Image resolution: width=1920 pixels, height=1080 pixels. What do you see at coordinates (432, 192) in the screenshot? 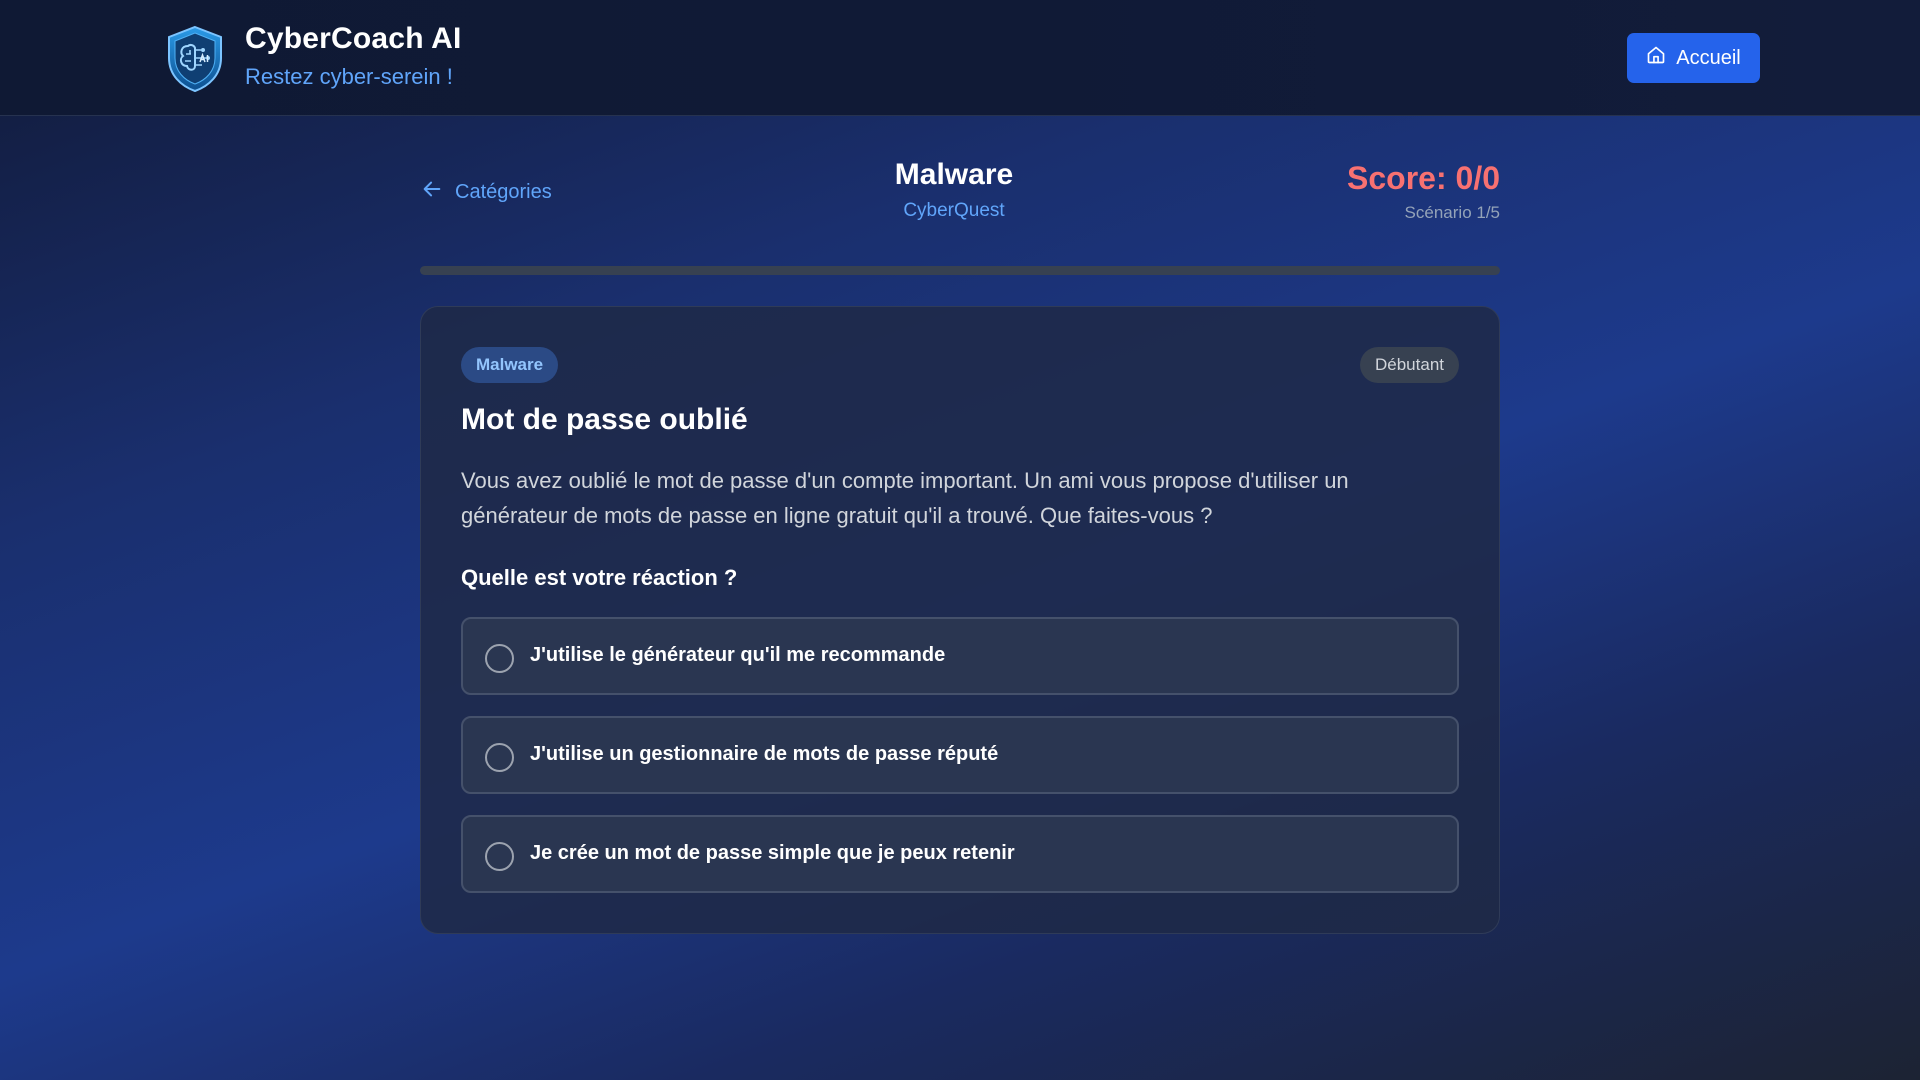
I see `arrow-left-icon` at bounding box center [432, 192].